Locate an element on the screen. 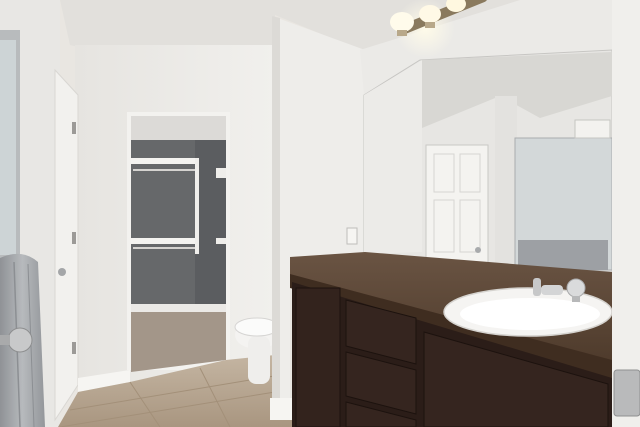 The height and width of the screenshot is (427, 640). door-latch is located at coordinates (626, 393).